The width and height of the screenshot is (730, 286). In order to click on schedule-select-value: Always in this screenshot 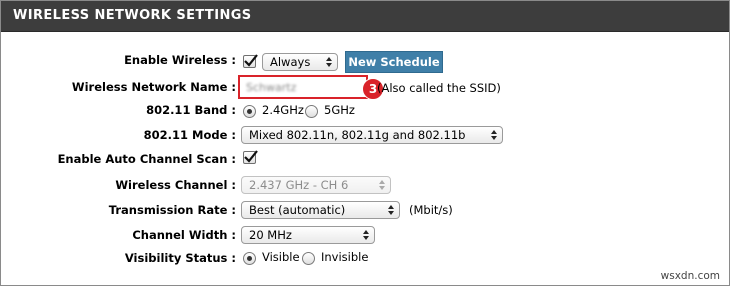, I will do `click(290, 62)`.